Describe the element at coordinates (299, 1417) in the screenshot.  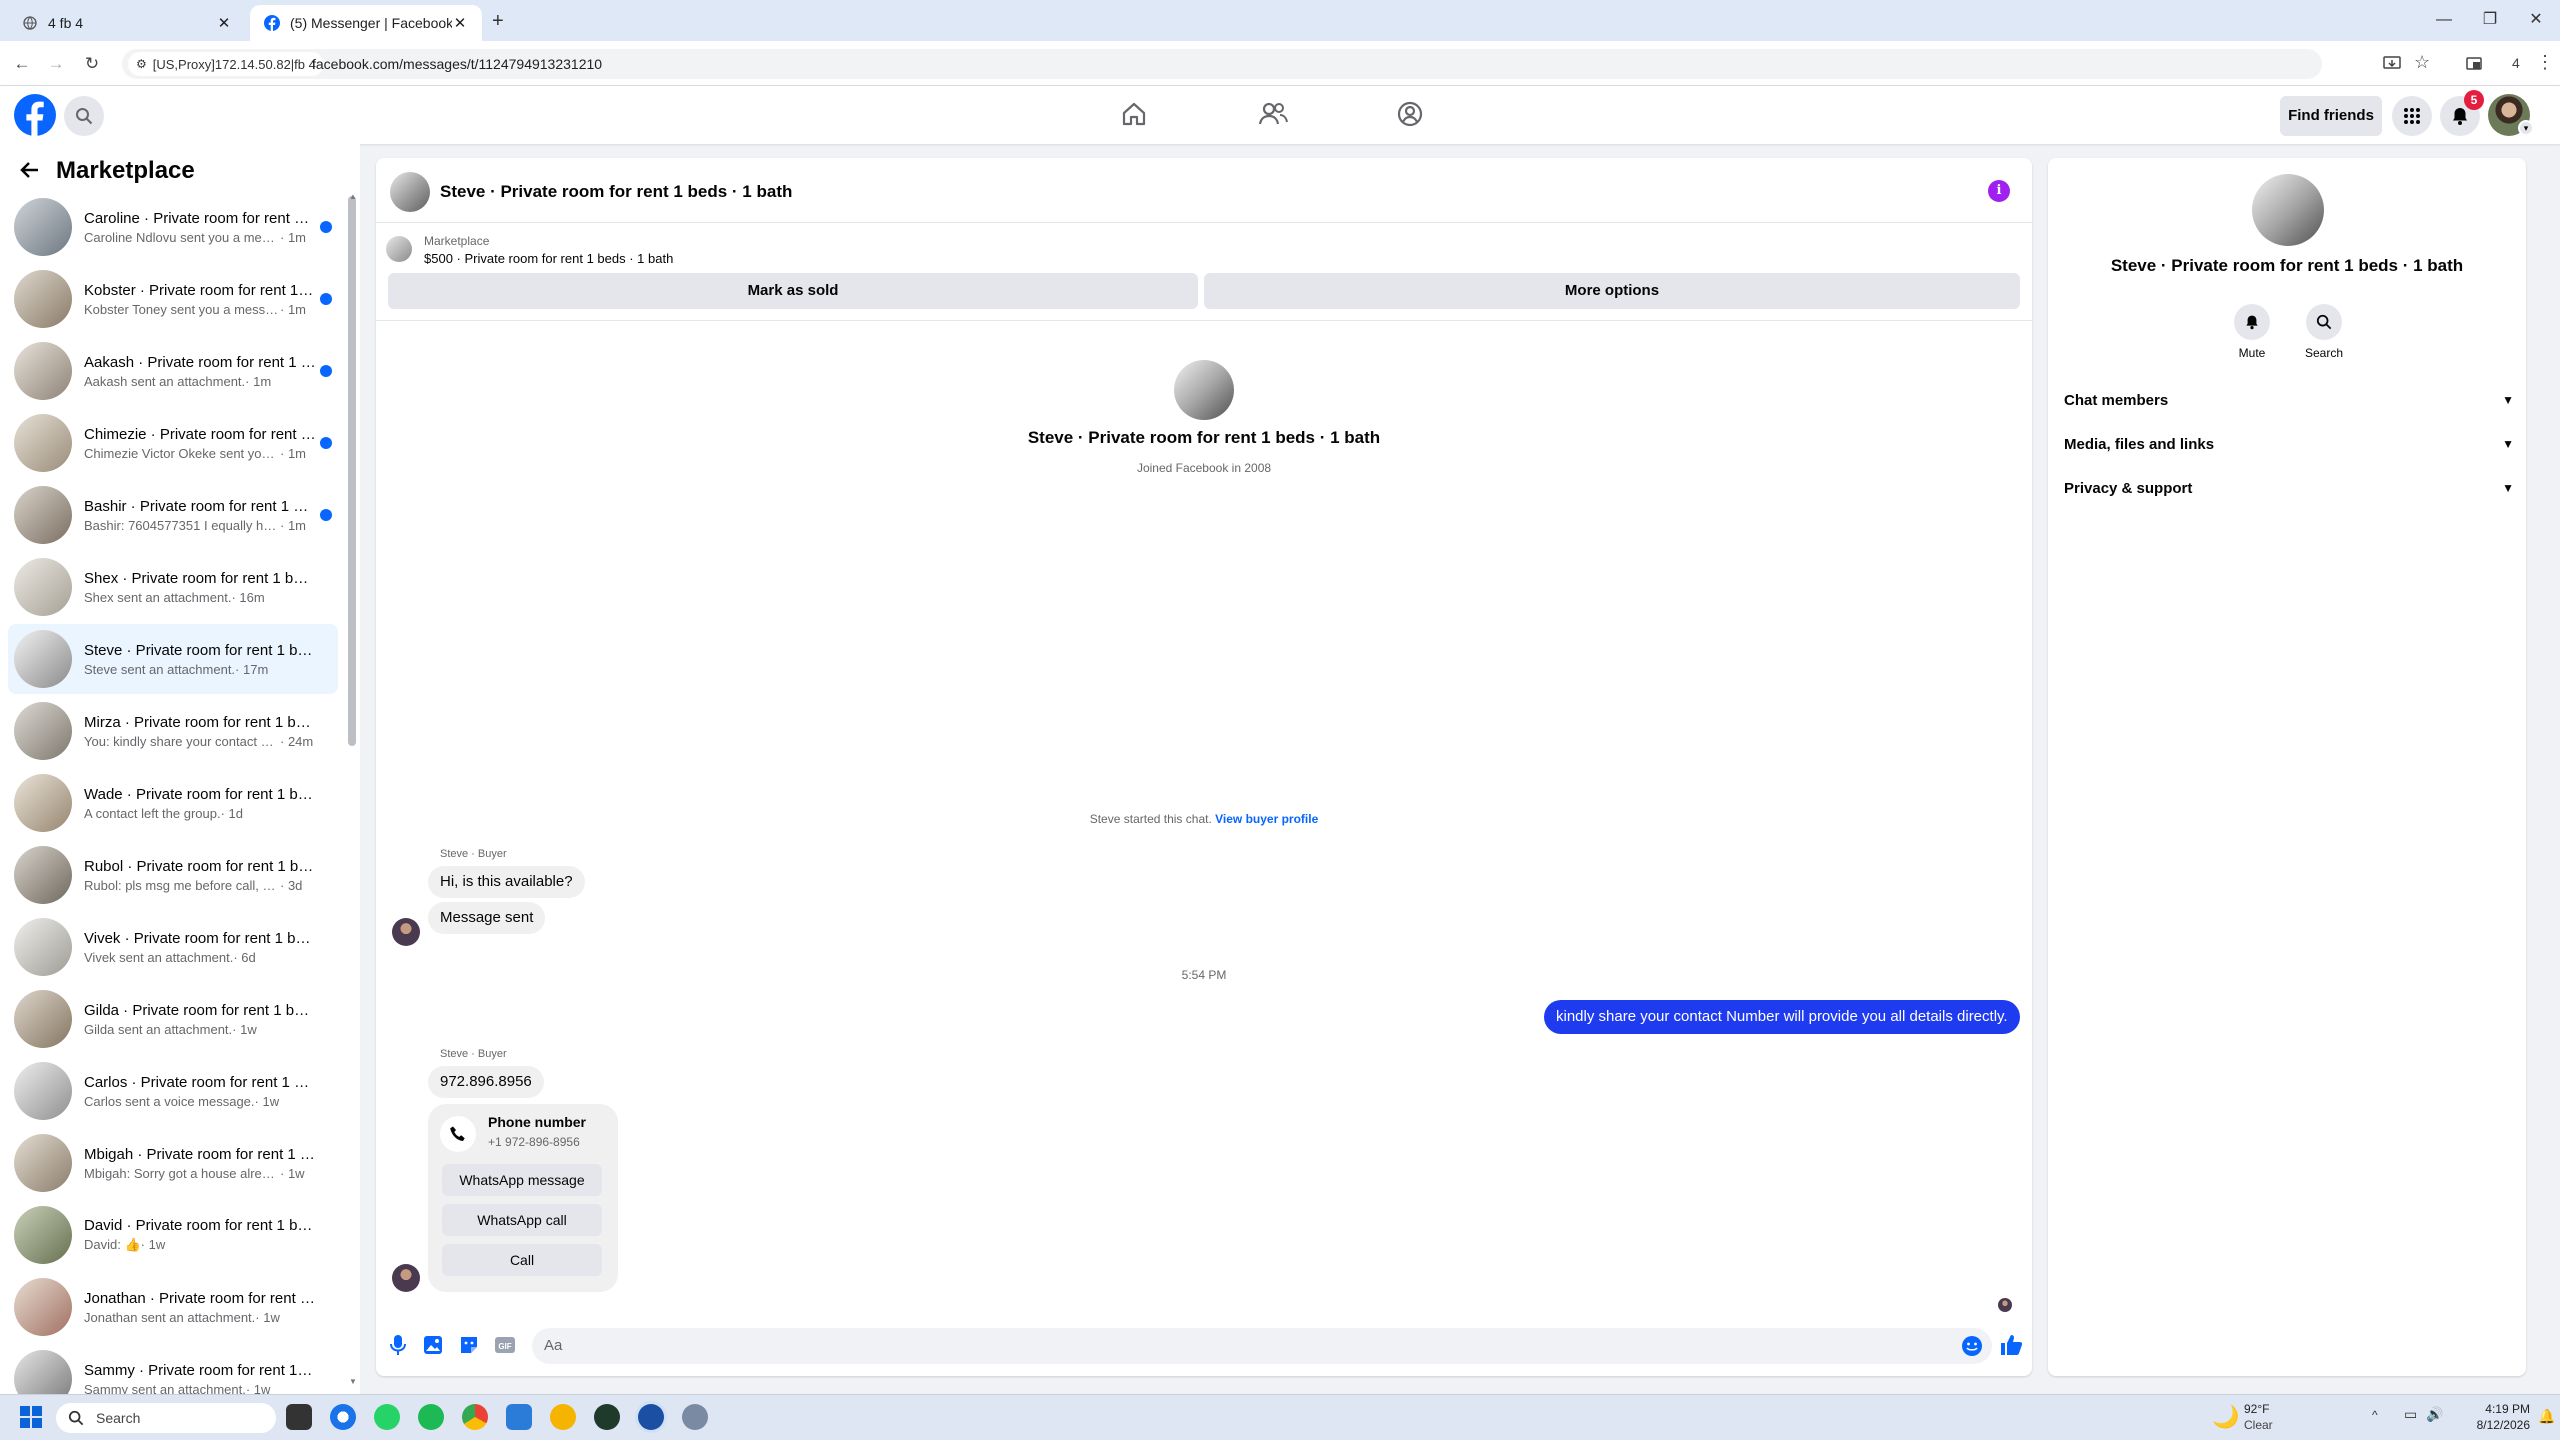
I see `task-view-icon` at that location.